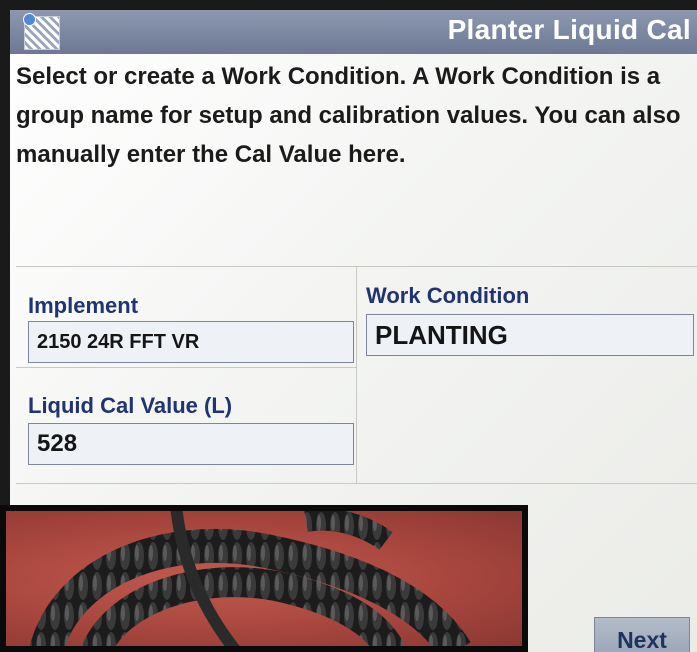 Image resolution: width=697 pixels, height=652 pixels. Describe the element at coordinates (642, 634) in the screenshot. I see `next-button: Next` at that location.